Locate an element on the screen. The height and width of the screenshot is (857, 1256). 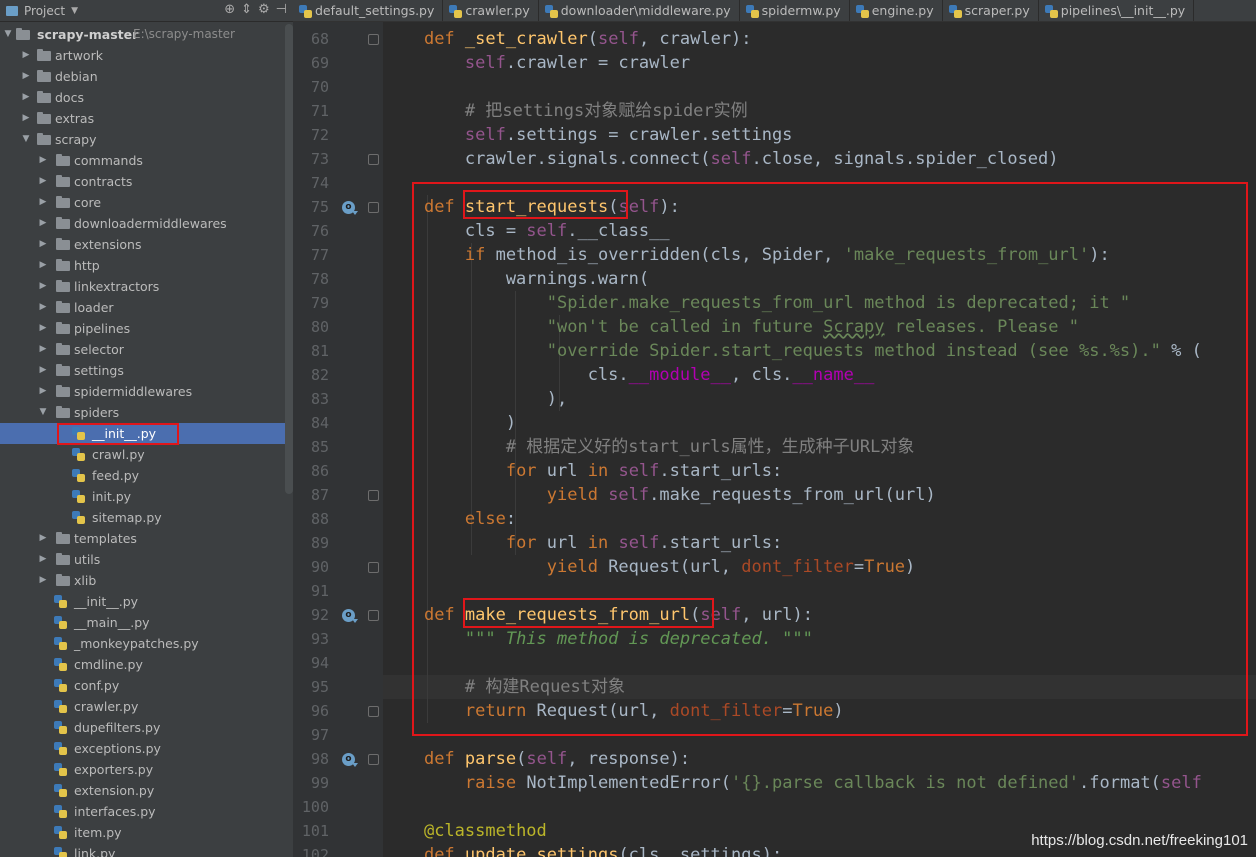
code-token: .settings = crawler.settings is located at coordinates (649, 135).